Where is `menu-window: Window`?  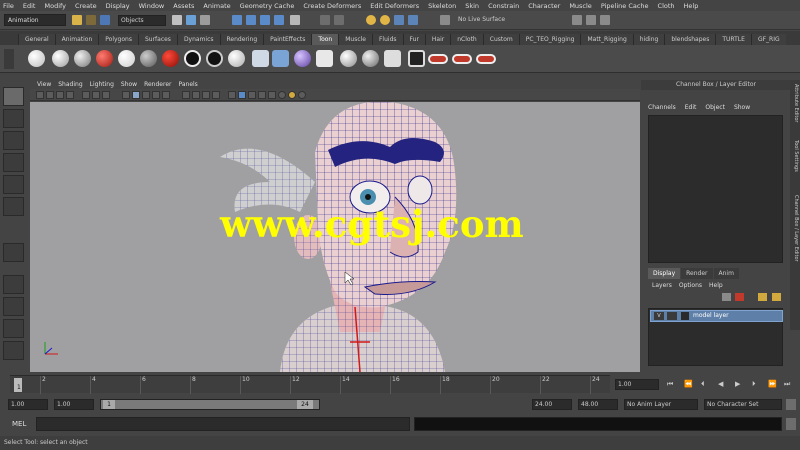
menu-window: Window is located at coordinates (152, 6).